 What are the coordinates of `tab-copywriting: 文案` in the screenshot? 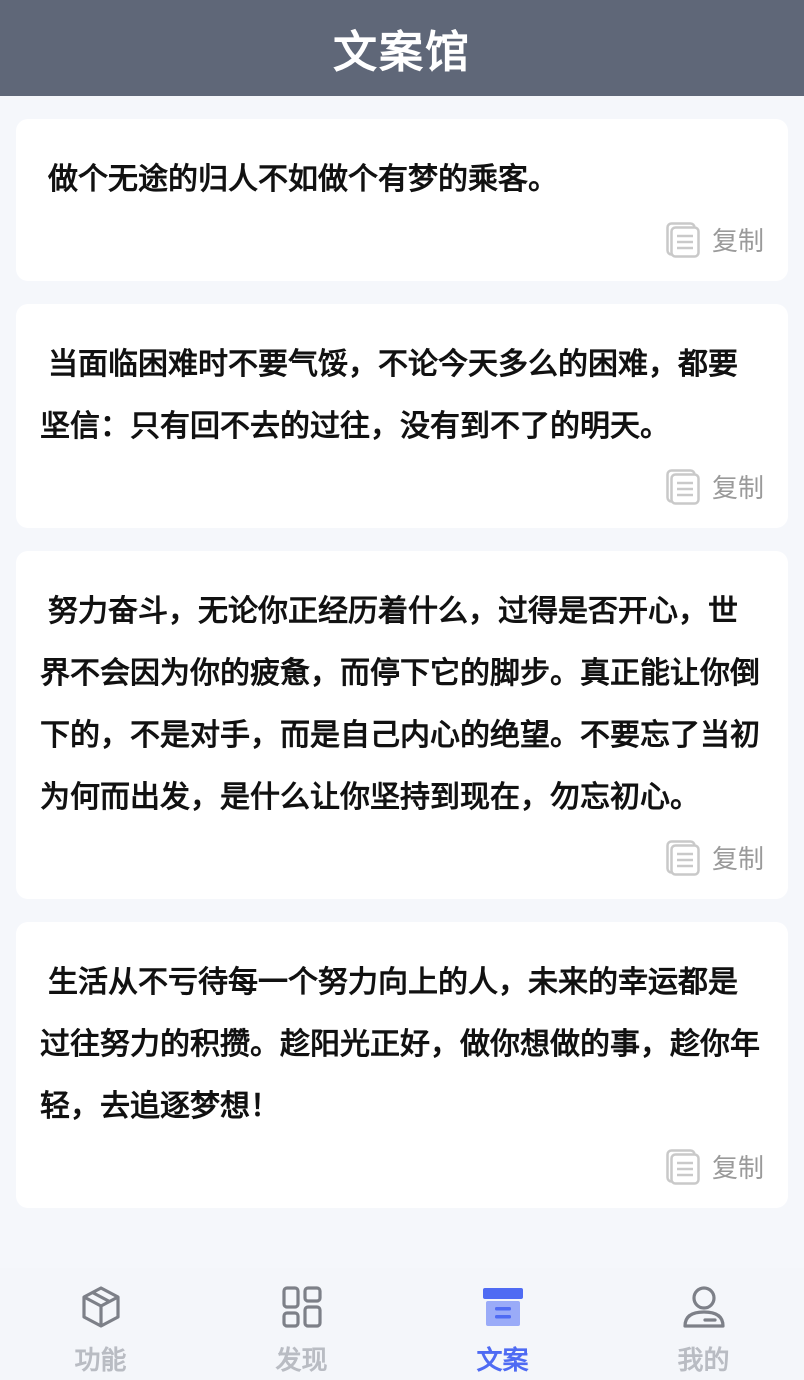 It's located at (502, 1324).